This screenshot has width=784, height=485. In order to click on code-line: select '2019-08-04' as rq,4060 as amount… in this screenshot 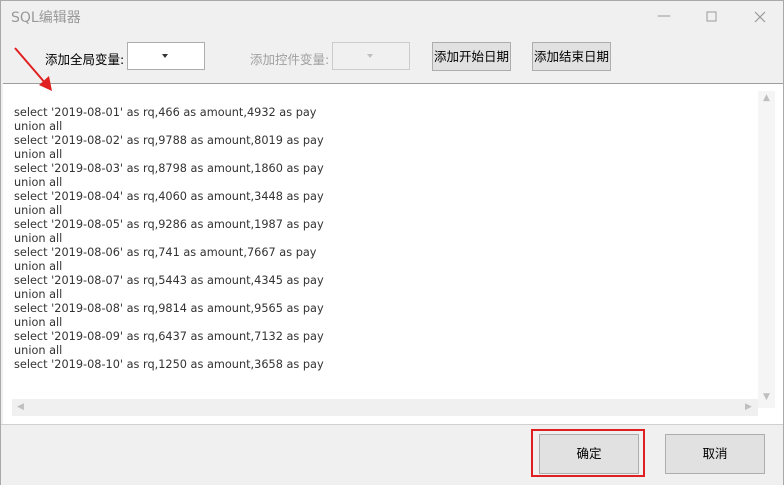, I will do `click(169, 196)`.